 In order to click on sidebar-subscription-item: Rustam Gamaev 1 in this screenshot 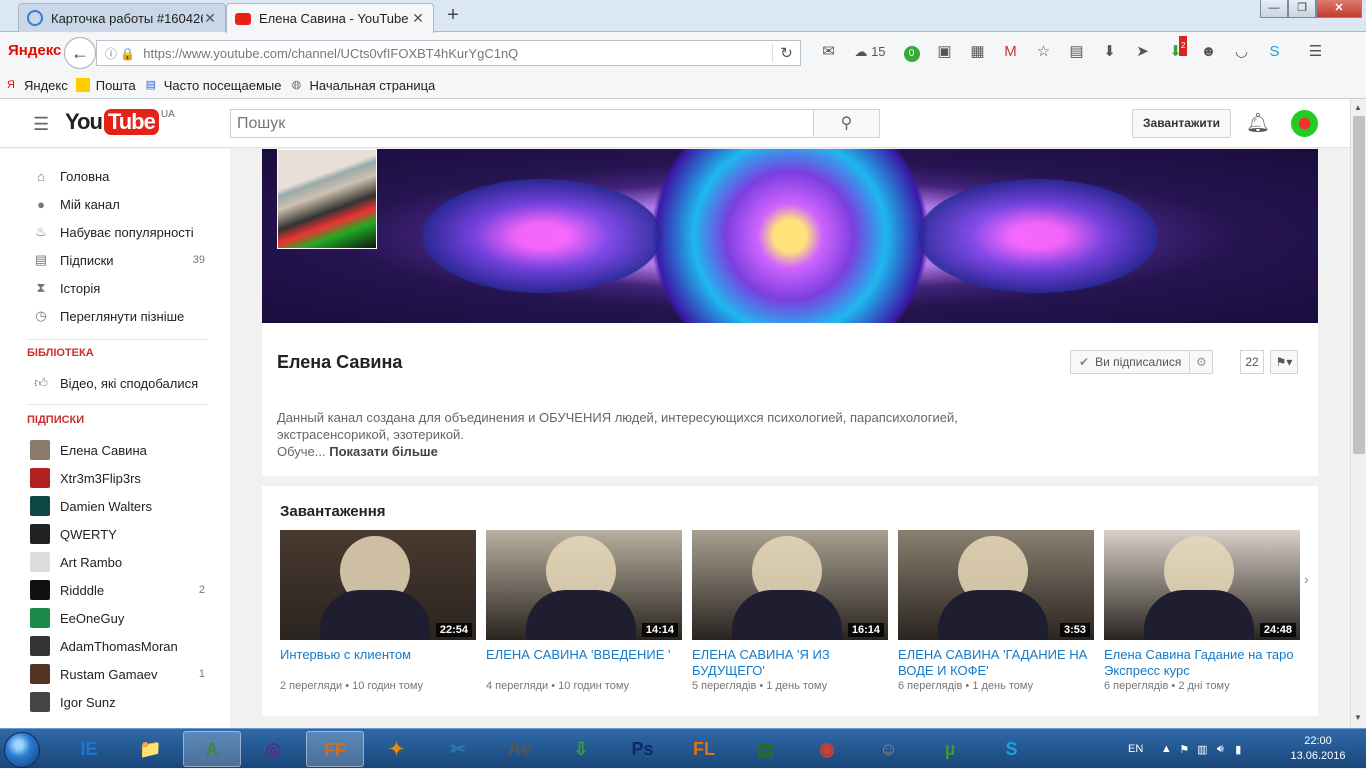, I will do `click(117, 674)`.